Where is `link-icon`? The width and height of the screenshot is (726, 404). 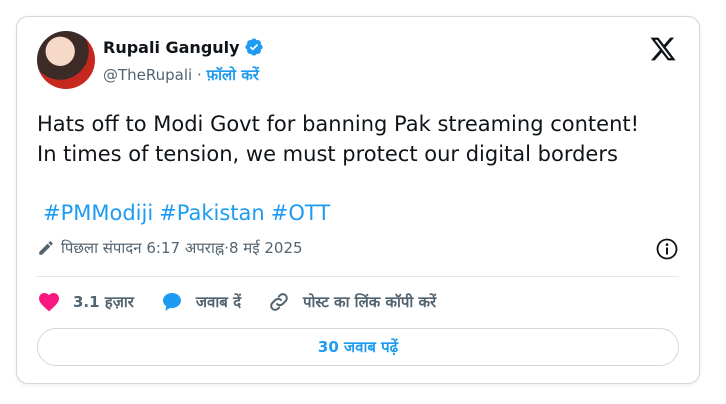
link-icon is located at coordinates (279, 302).